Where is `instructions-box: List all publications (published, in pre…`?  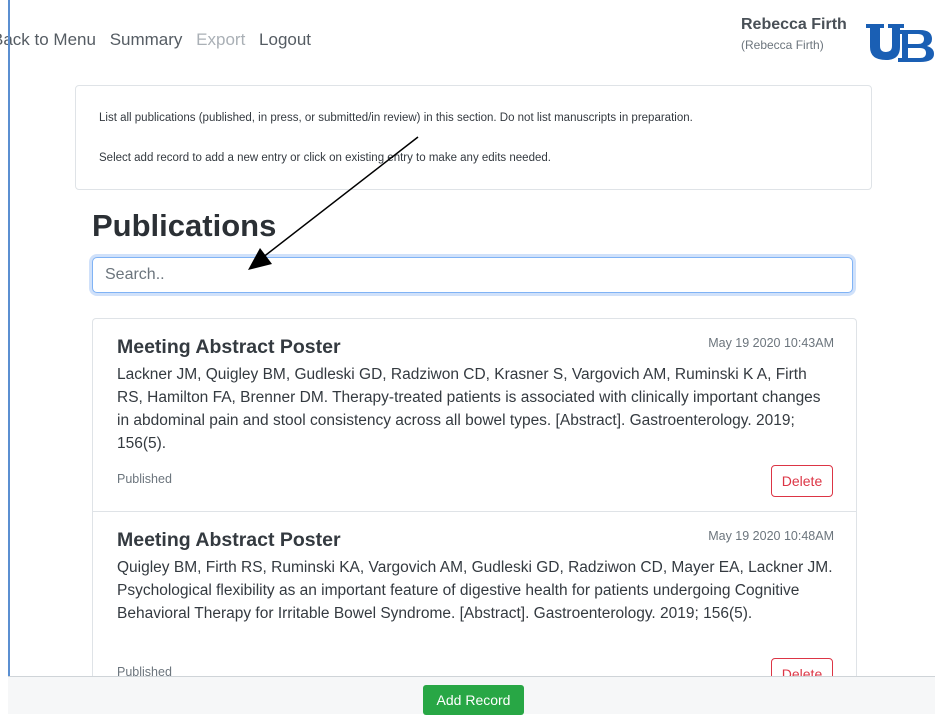
instructions-box: List all publications (published, in pre… is located at coordinates (473, 137).